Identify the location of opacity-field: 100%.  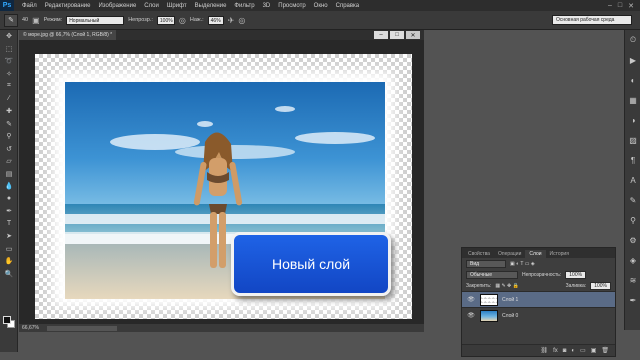
(165, 20).